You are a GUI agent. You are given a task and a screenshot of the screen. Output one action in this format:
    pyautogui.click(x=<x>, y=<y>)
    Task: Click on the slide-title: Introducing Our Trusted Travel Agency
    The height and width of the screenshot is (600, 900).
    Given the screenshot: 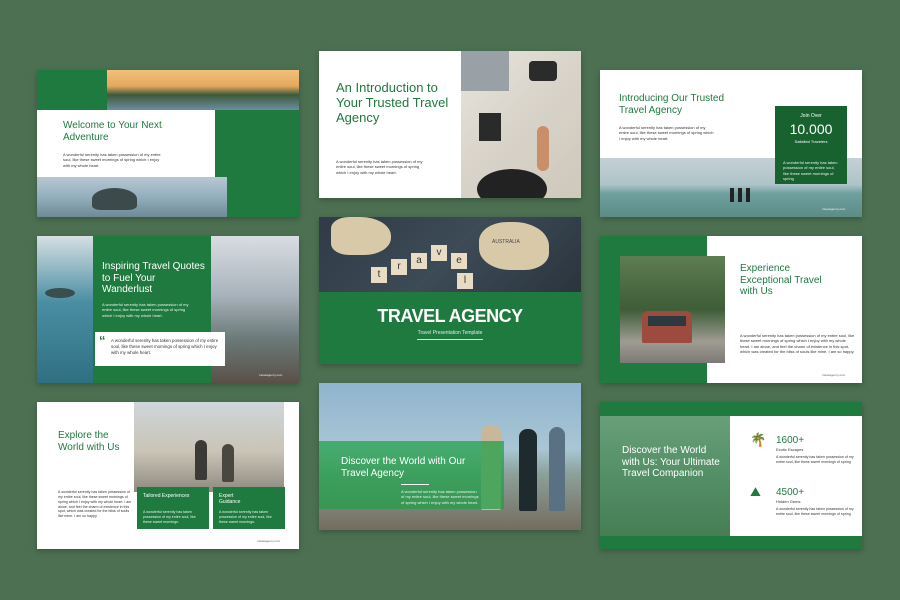 What is the action you would take?
    pyautogui.click(x=672, y=104)
    